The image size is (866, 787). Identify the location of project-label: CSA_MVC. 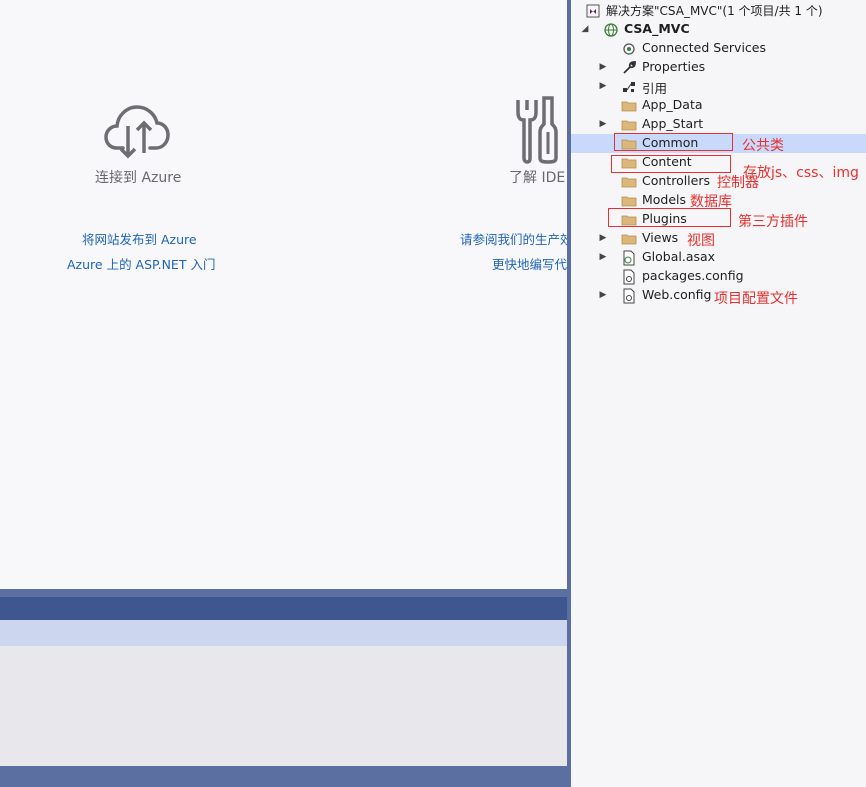
(657, 28).